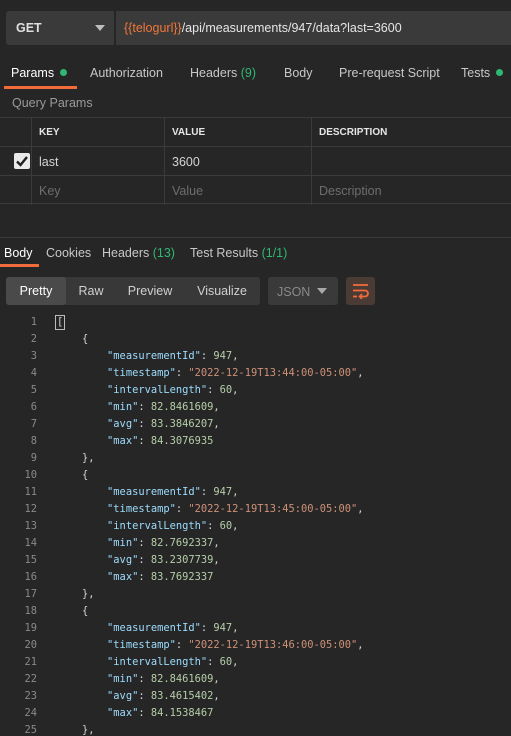 Image resolution: width=511 pixels, height=736 pixels. What do you see at coordinates (160, 713) in the screenshot?
I see `code-text: "max": 84.1538467` at bounding box center [160, 713].